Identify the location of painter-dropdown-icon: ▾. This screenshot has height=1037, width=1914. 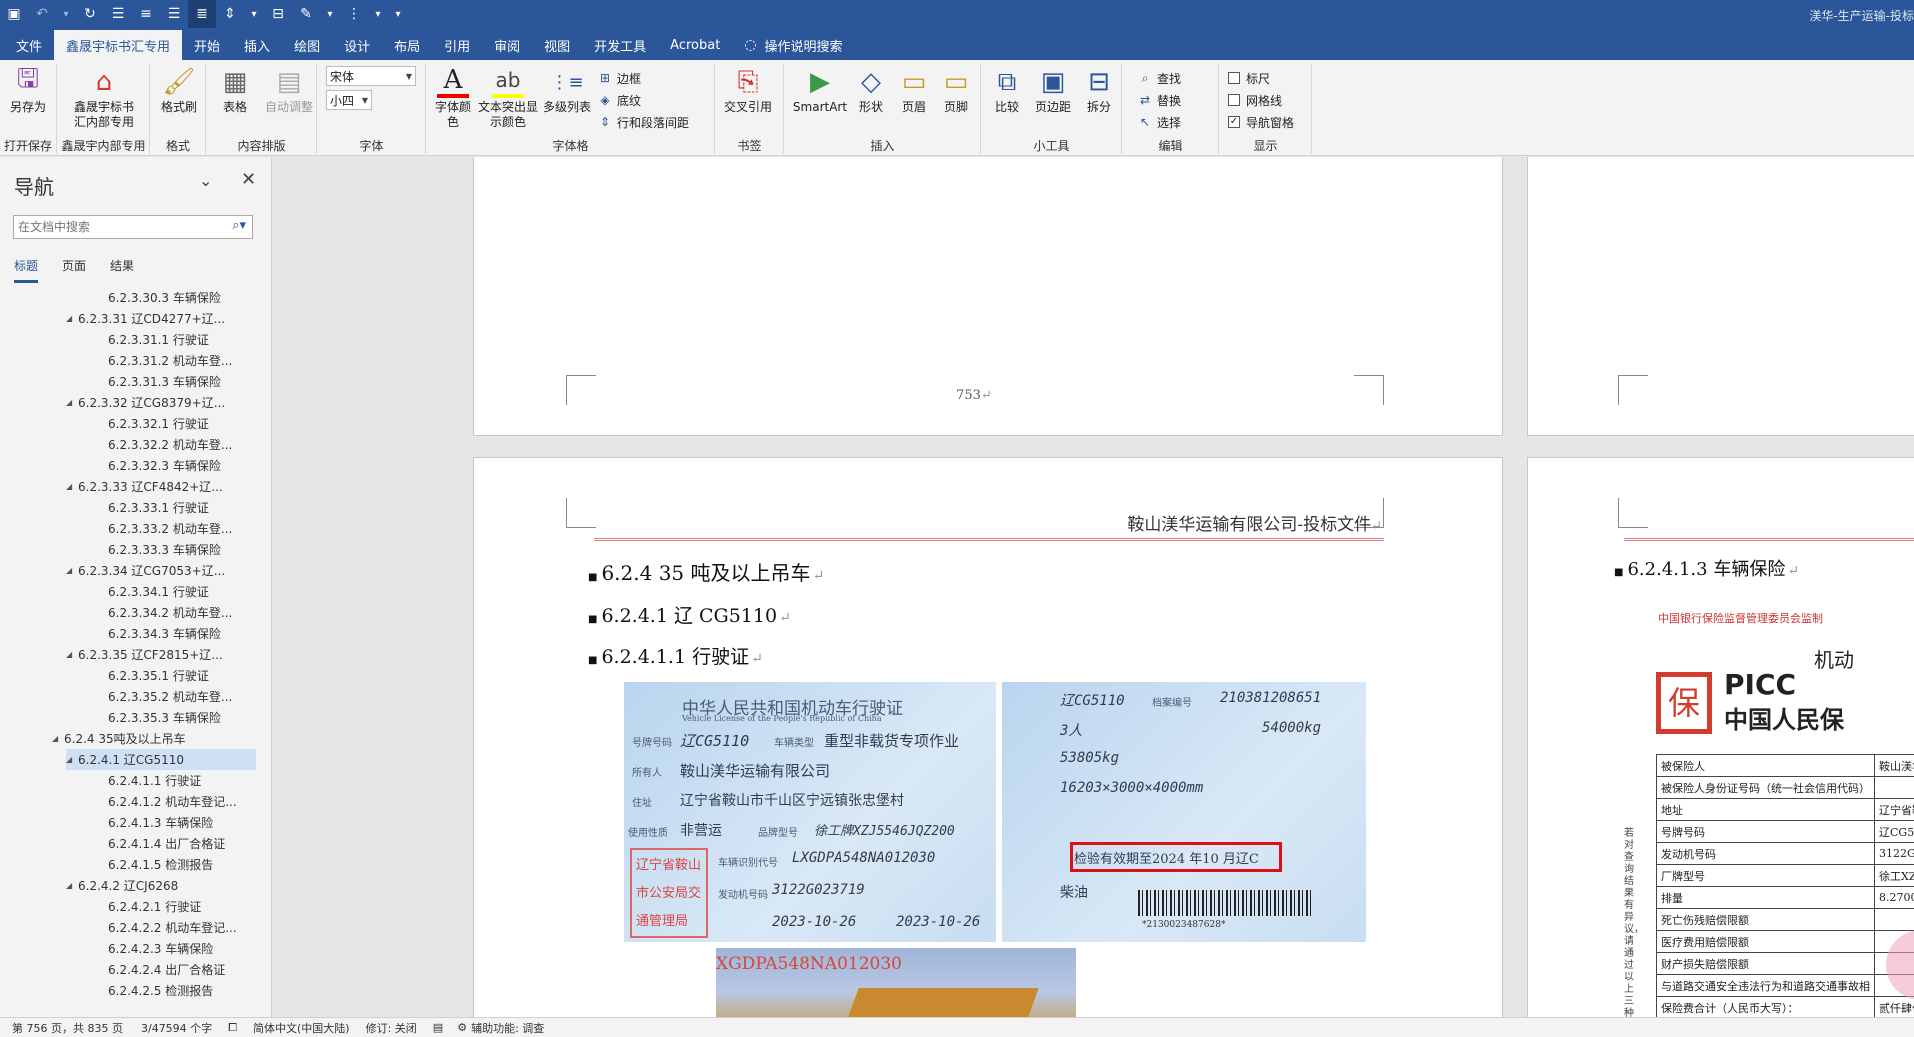
(330, 14).